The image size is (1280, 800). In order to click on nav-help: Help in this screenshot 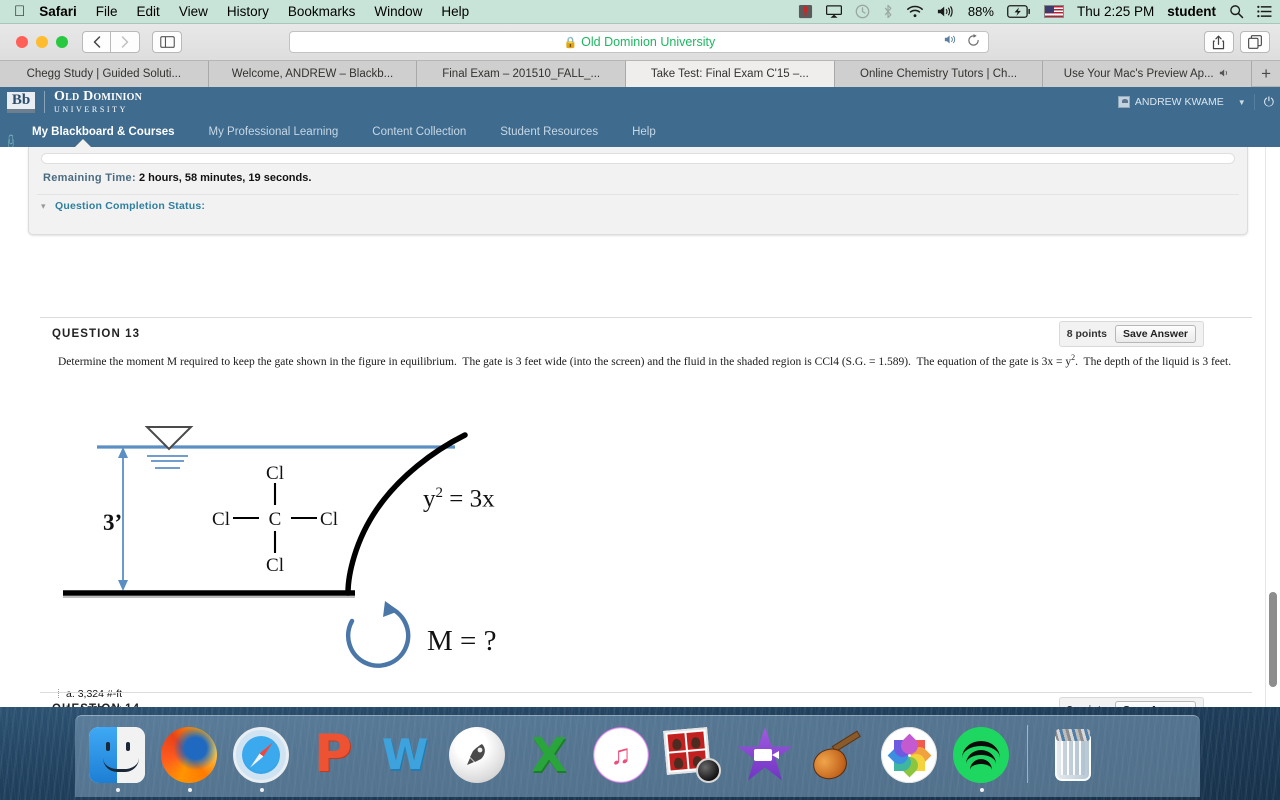, I will do `click(644, 132)`.